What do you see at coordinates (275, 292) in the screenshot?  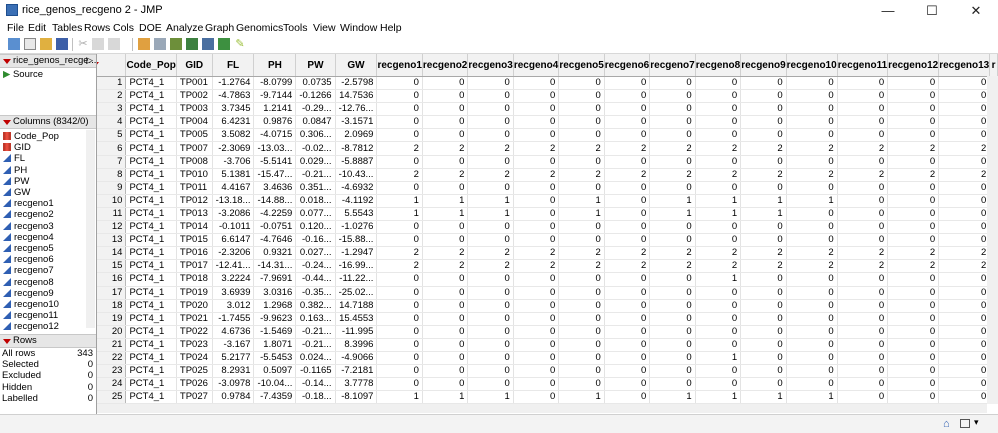 I see `table-cell: 3.0316` at bounding box center [275, 292].